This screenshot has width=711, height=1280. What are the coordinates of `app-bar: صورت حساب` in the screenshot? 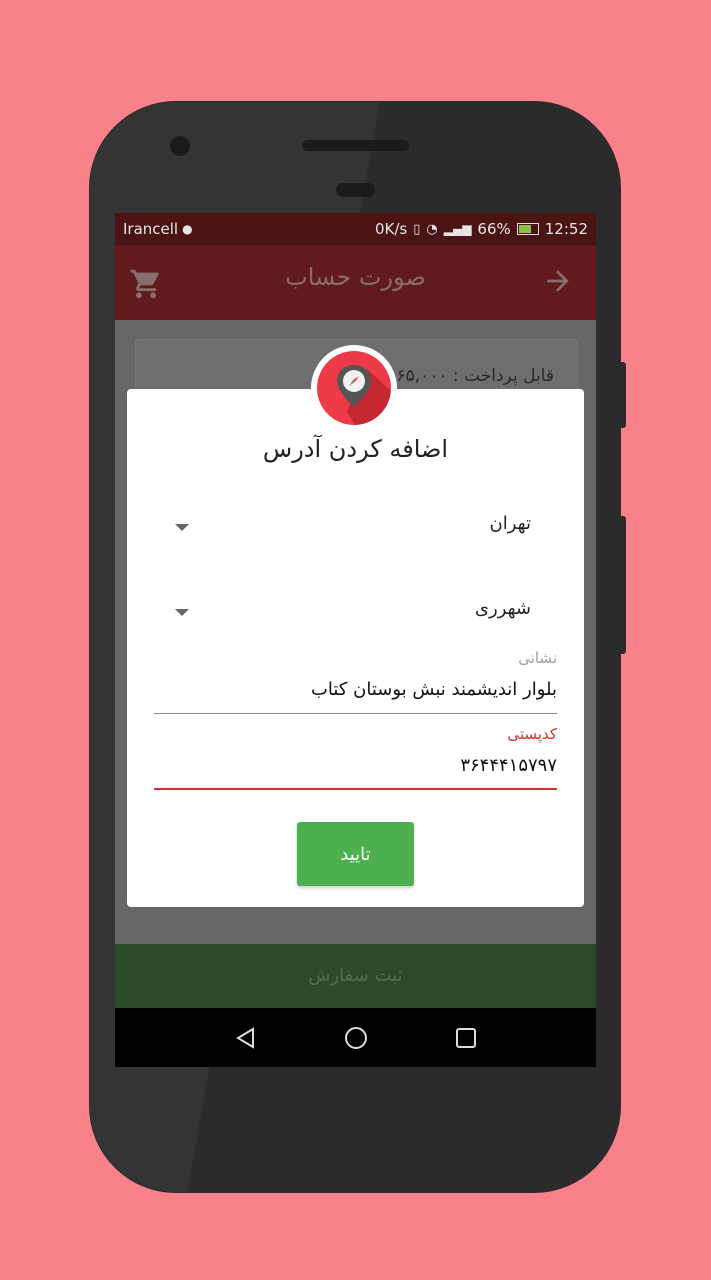 It's located at (355, 282).